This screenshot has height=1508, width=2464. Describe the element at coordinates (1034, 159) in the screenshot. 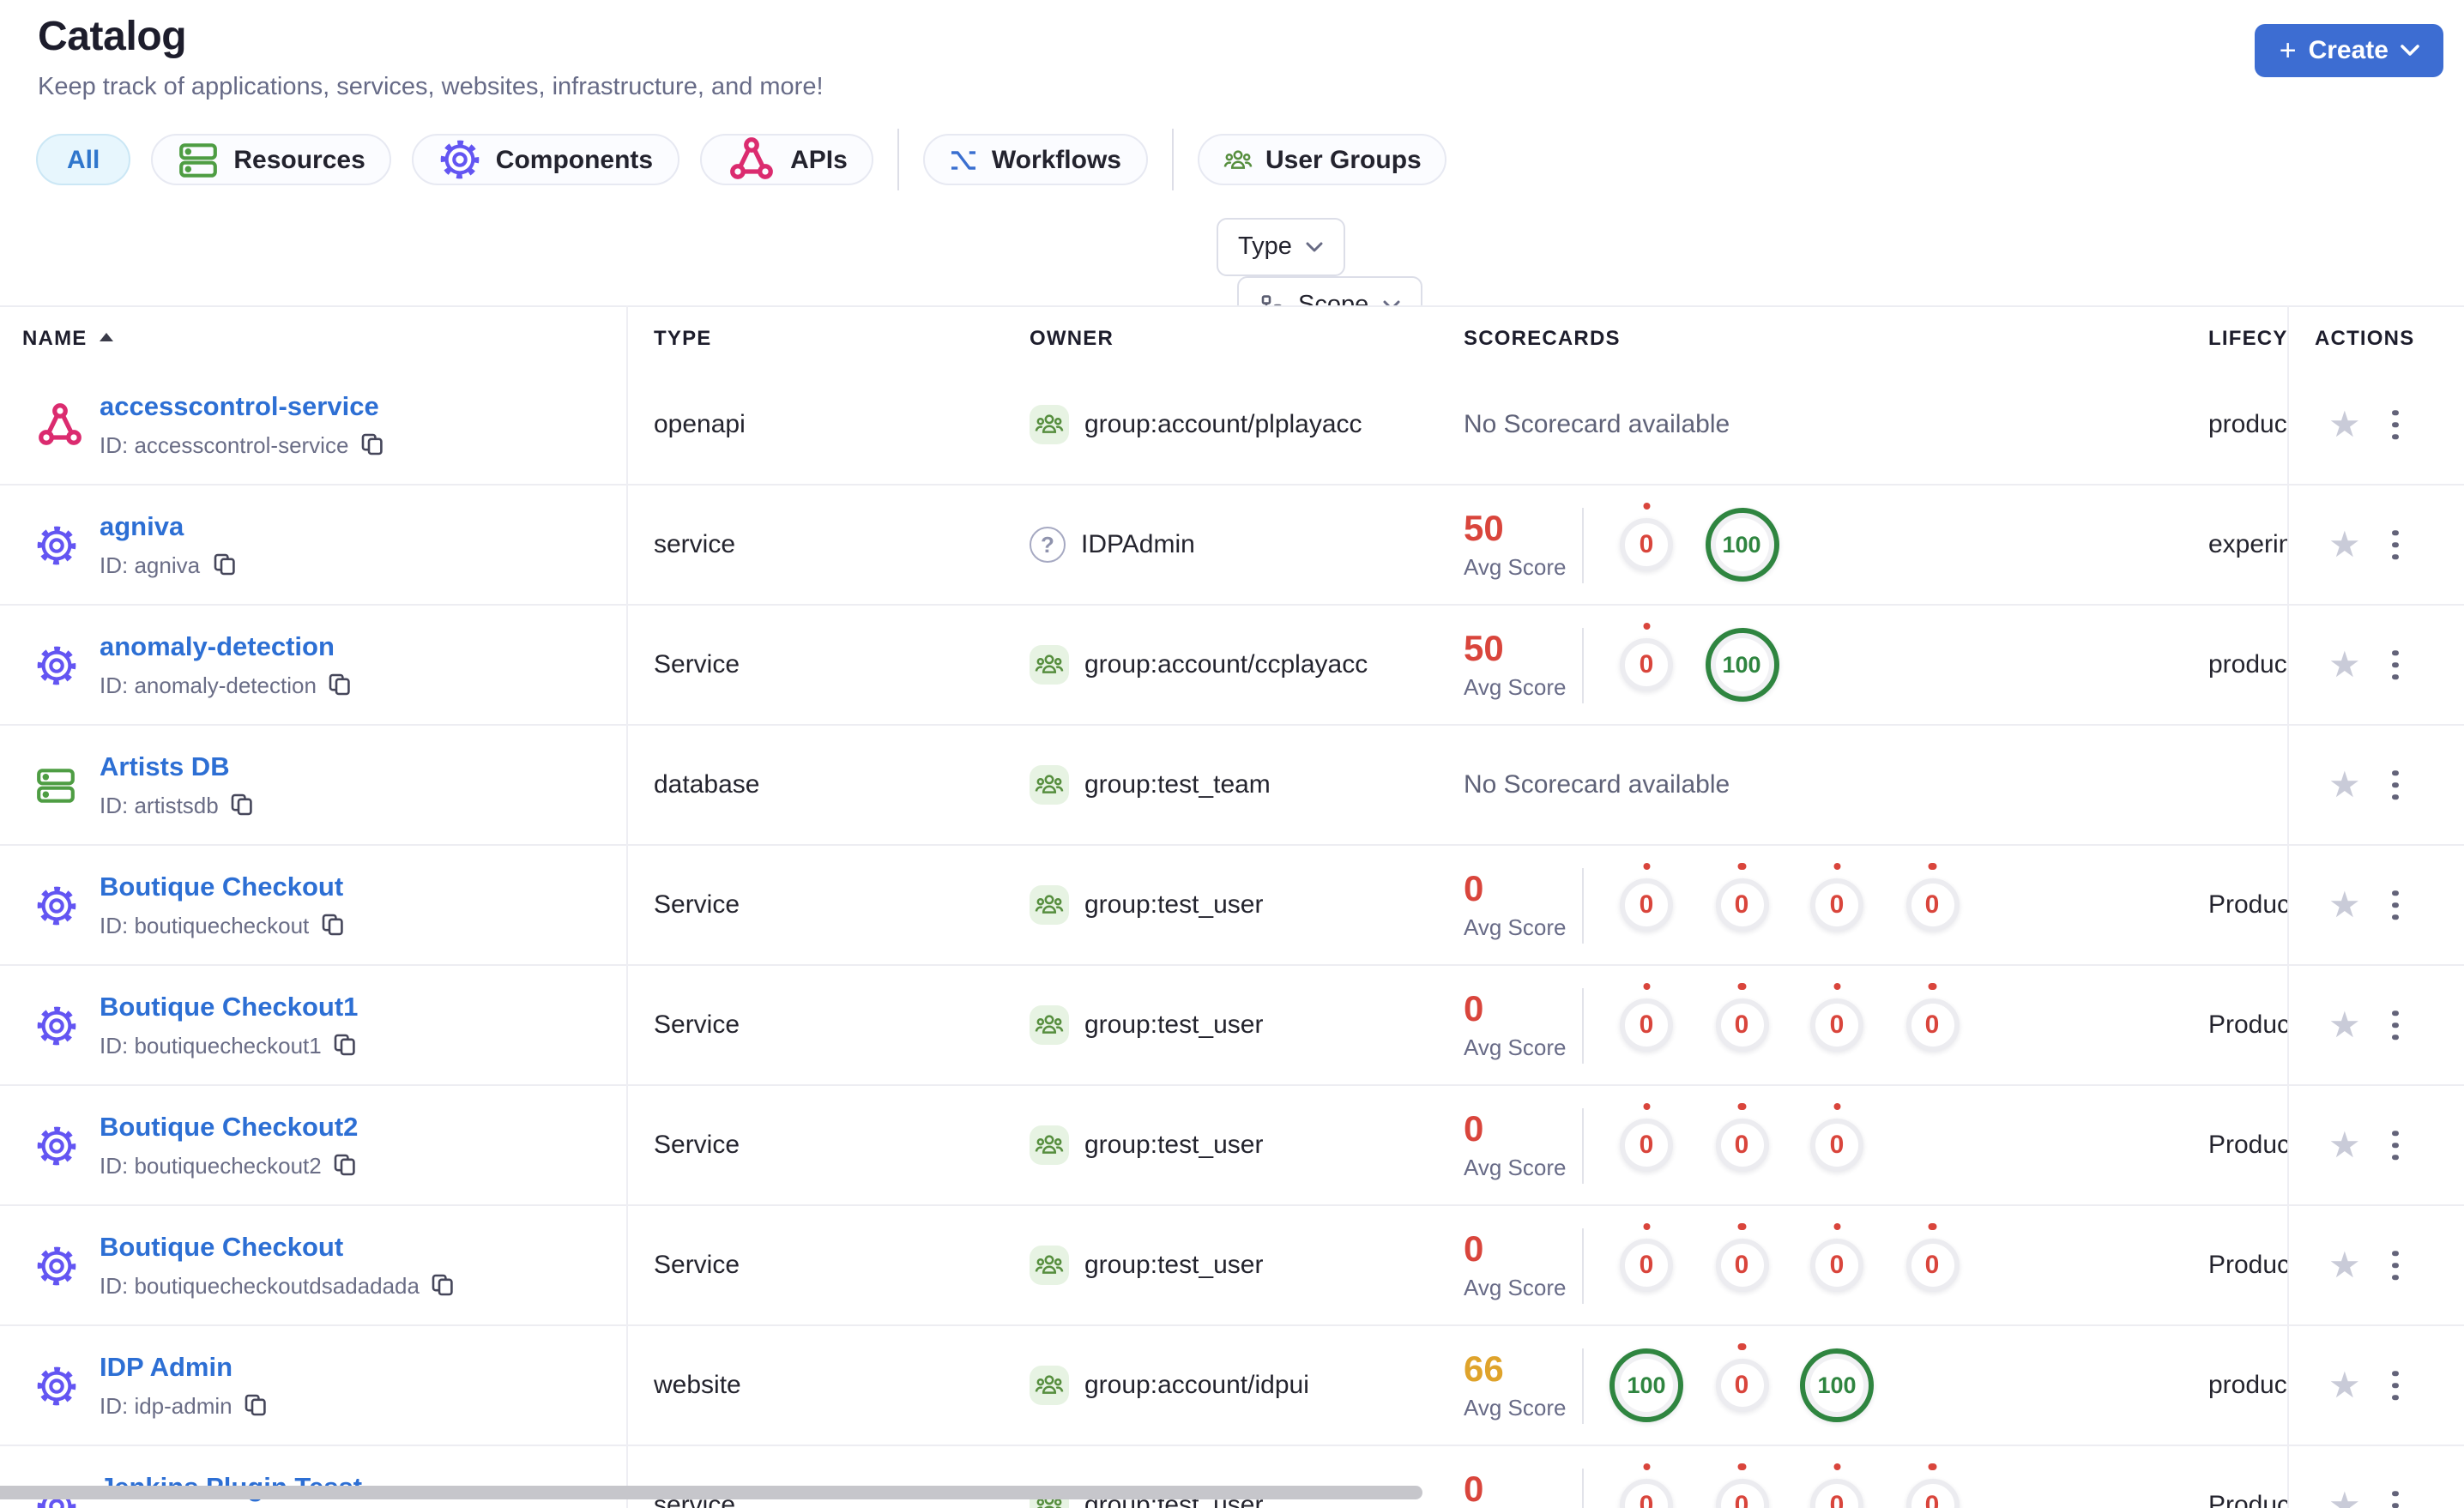

I see `tab-workflows: Workflows` at that location.